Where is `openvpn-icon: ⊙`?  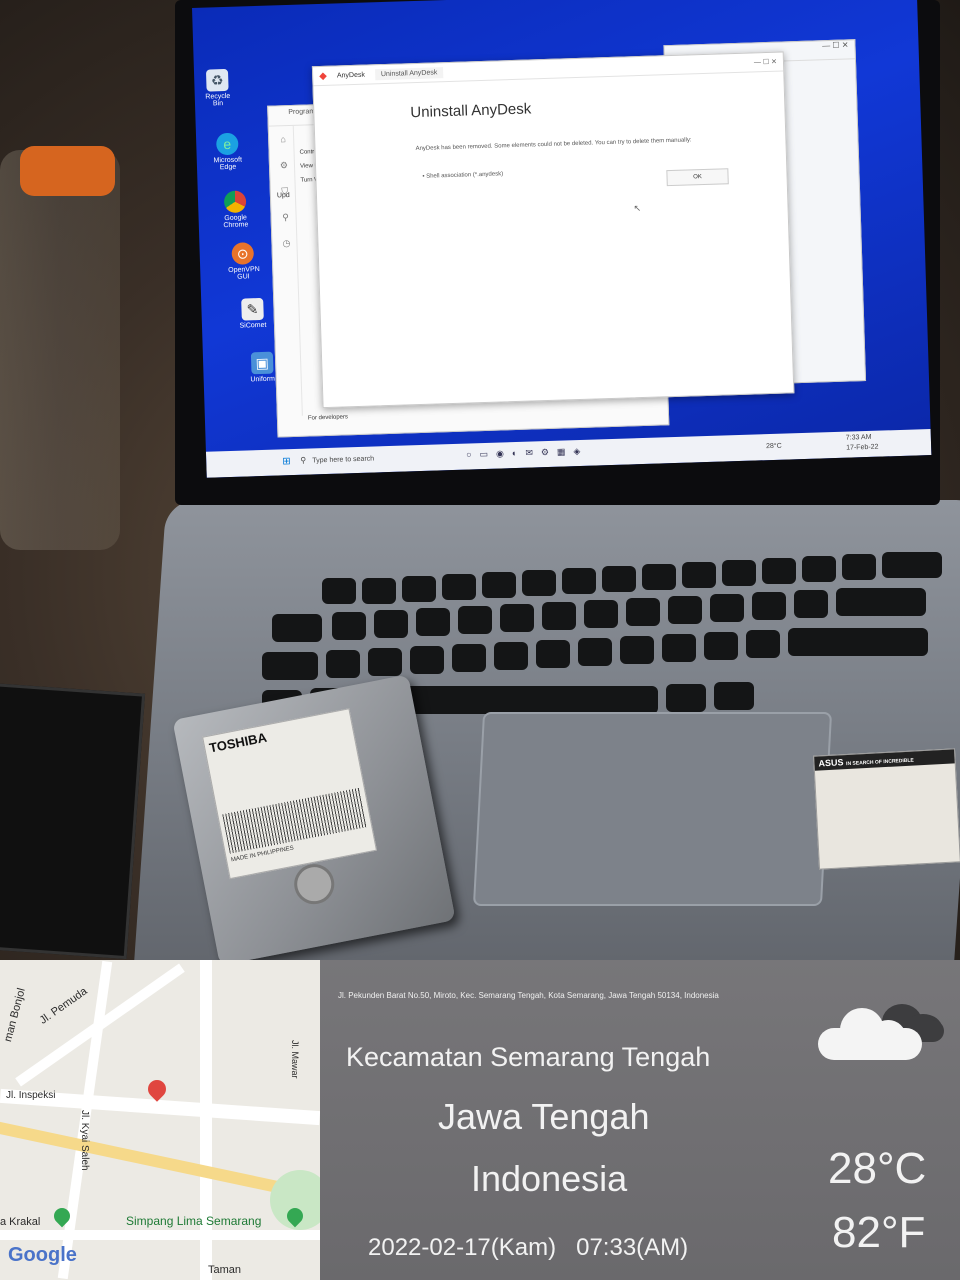
openvpn-icon: ⊙ is located at coordinates (243, 253).